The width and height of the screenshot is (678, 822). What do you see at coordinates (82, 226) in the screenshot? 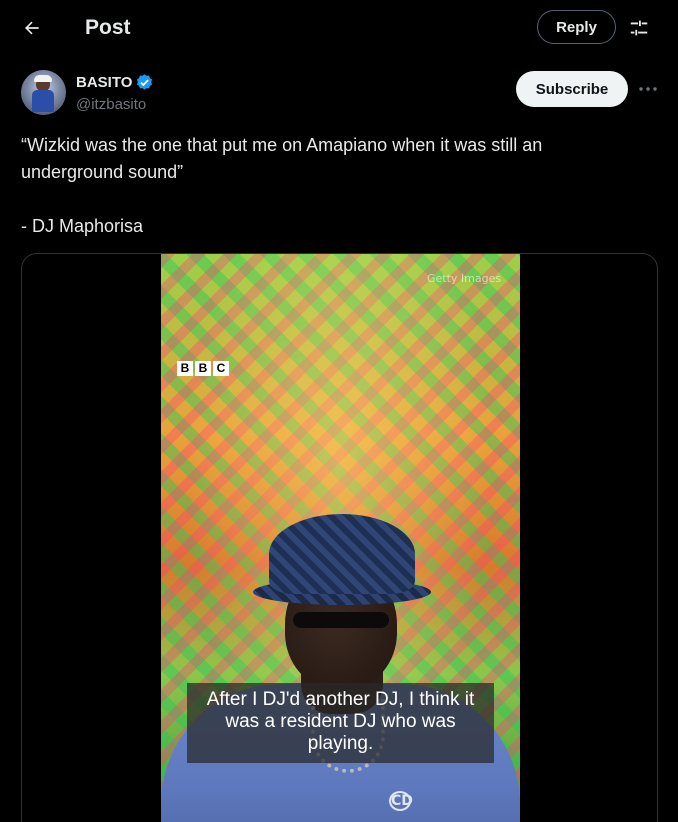
I see `post-text-line: - DJ Maphorisa` at bounding box center [82, 226].